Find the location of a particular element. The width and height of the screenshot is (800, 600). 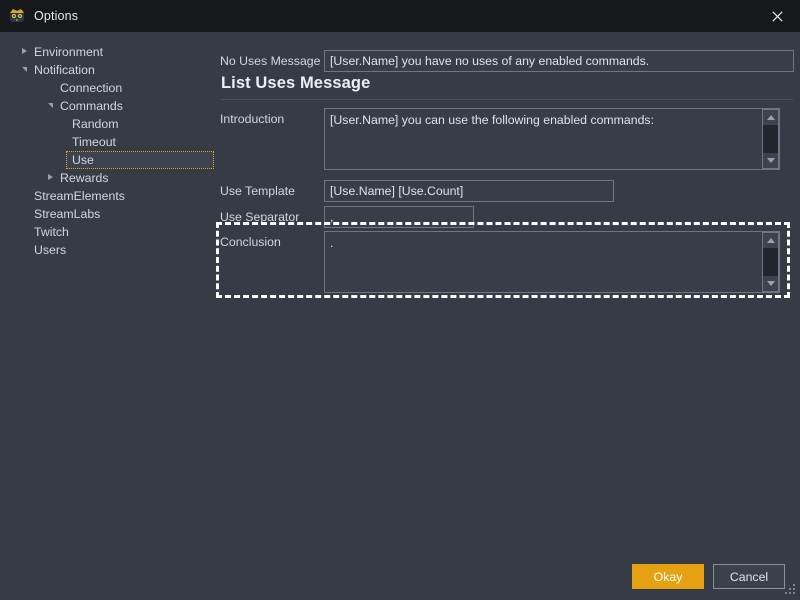

sidebar-item-label: Commands is located at coordinates (91, 105).